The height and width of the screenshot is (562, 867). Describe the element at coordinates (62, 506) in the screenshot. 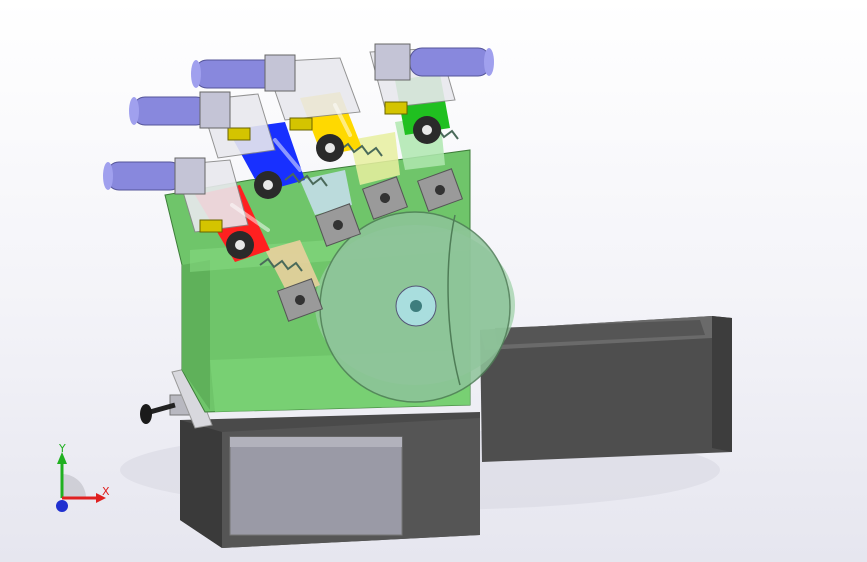

I see `z-axis-dot` at that location.